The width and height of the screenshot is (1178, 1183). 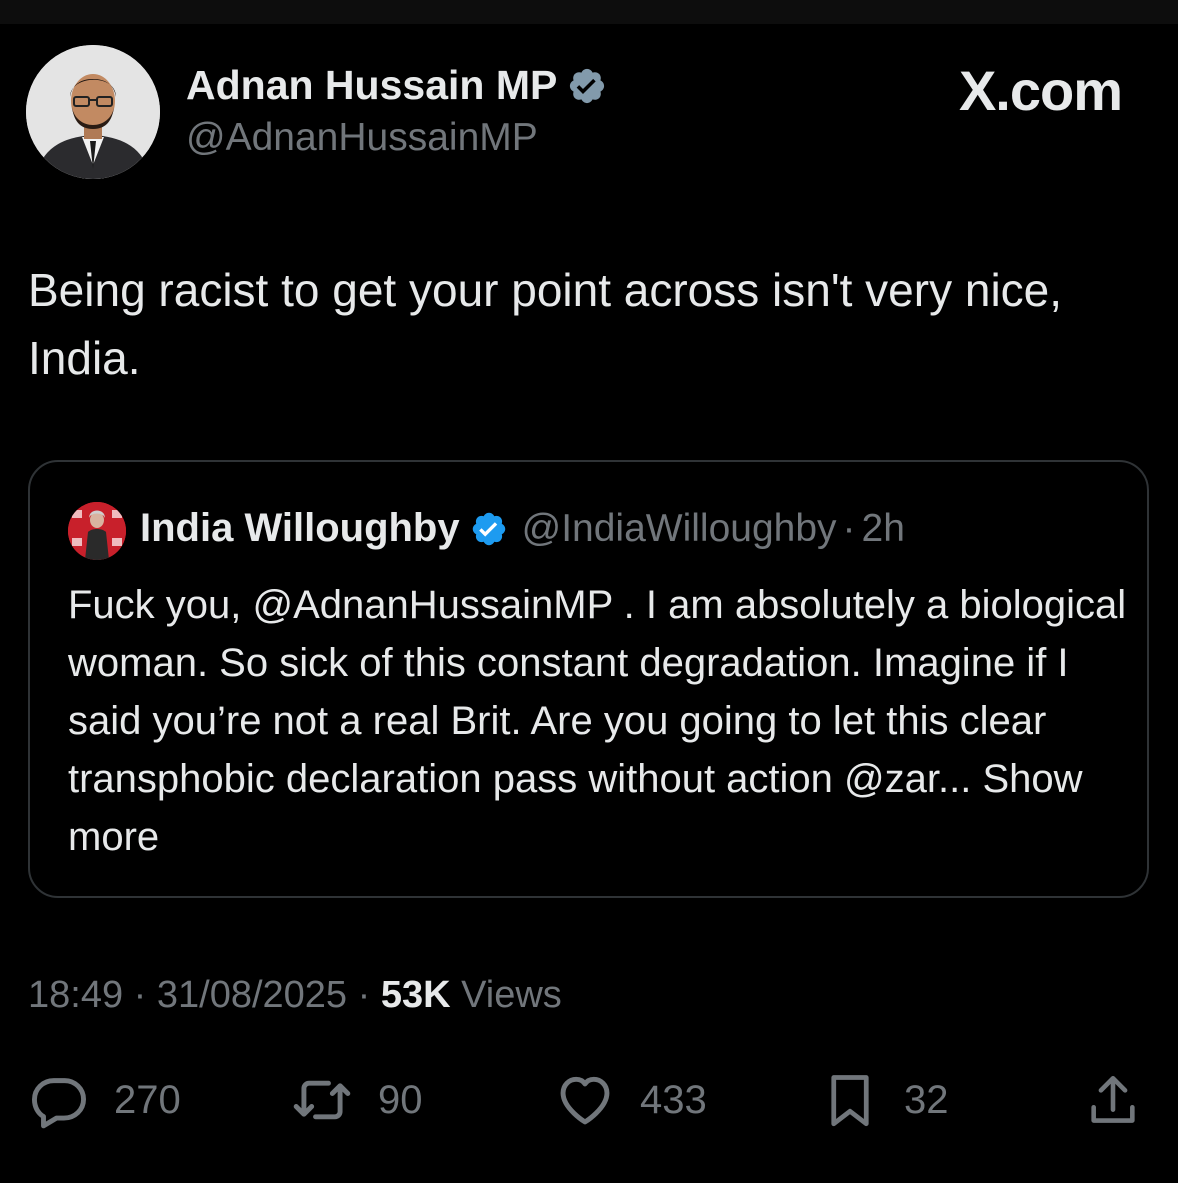 What do you see at coordinates (511, 995) in the screenshot?
I see `views-label: Views` at bounding box center [511, 995].